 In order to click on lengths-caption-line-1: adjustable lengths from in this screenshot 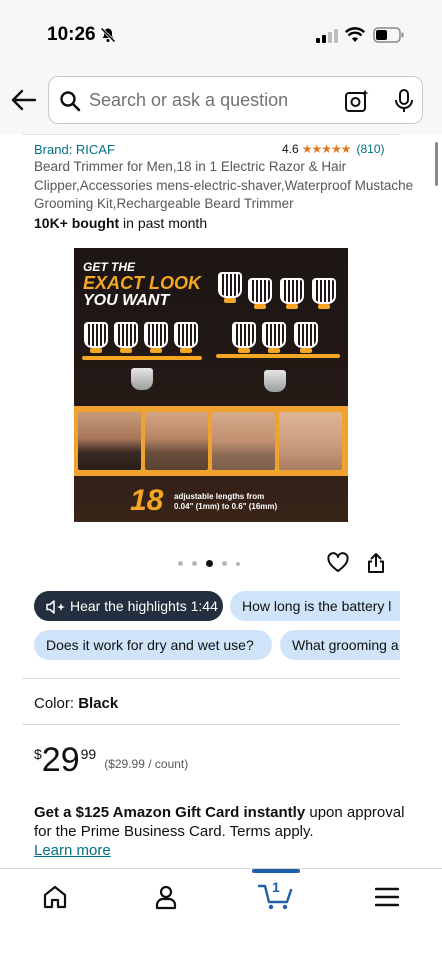, I will do `click(219, 496)`.